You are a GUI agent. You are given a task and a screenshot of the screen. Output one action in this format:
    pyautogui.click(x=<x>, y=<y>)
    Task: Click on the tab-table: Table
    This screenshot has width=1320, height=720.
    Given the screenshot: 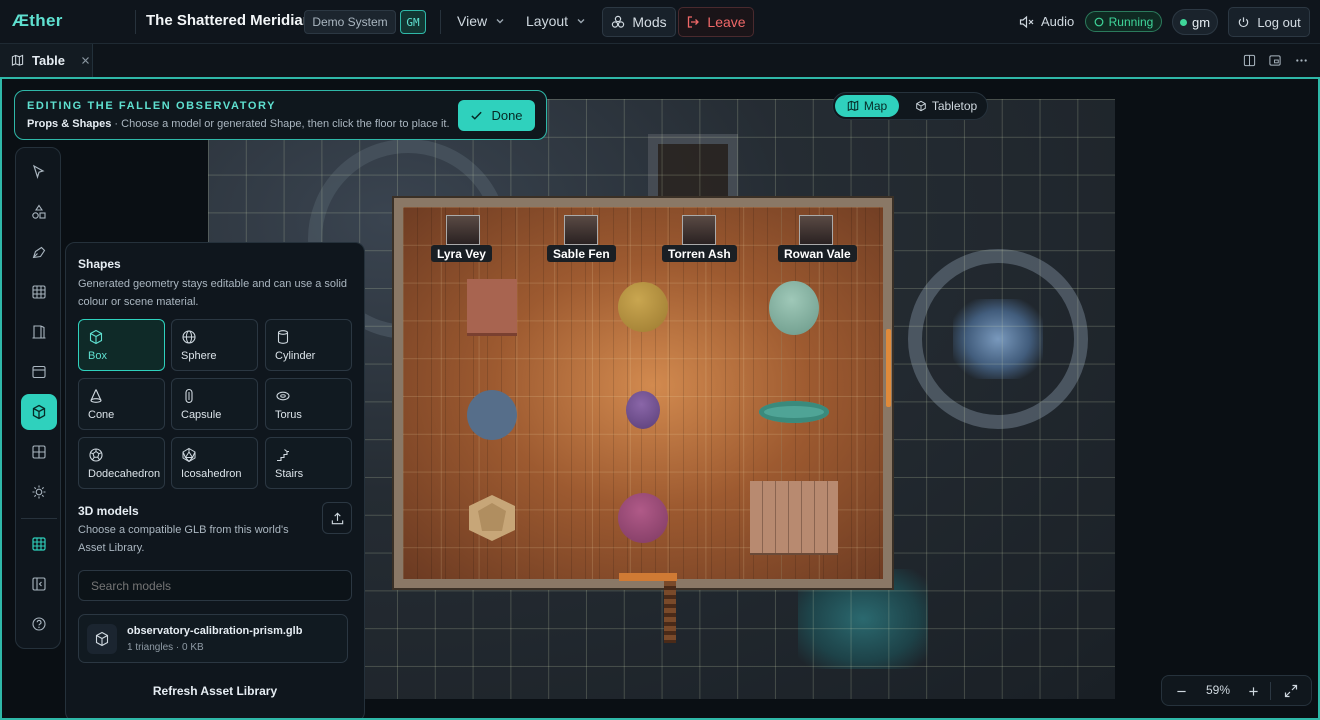 What is the action you would take?
    pyautogui.click(x=46, y=60)
    